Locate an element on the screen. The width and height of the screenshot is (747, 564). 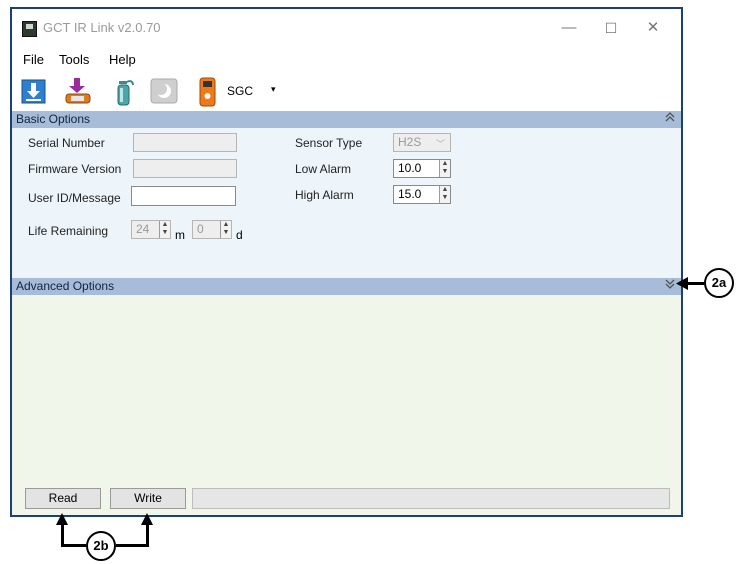
app-icon is located at coordinates (29, 29).